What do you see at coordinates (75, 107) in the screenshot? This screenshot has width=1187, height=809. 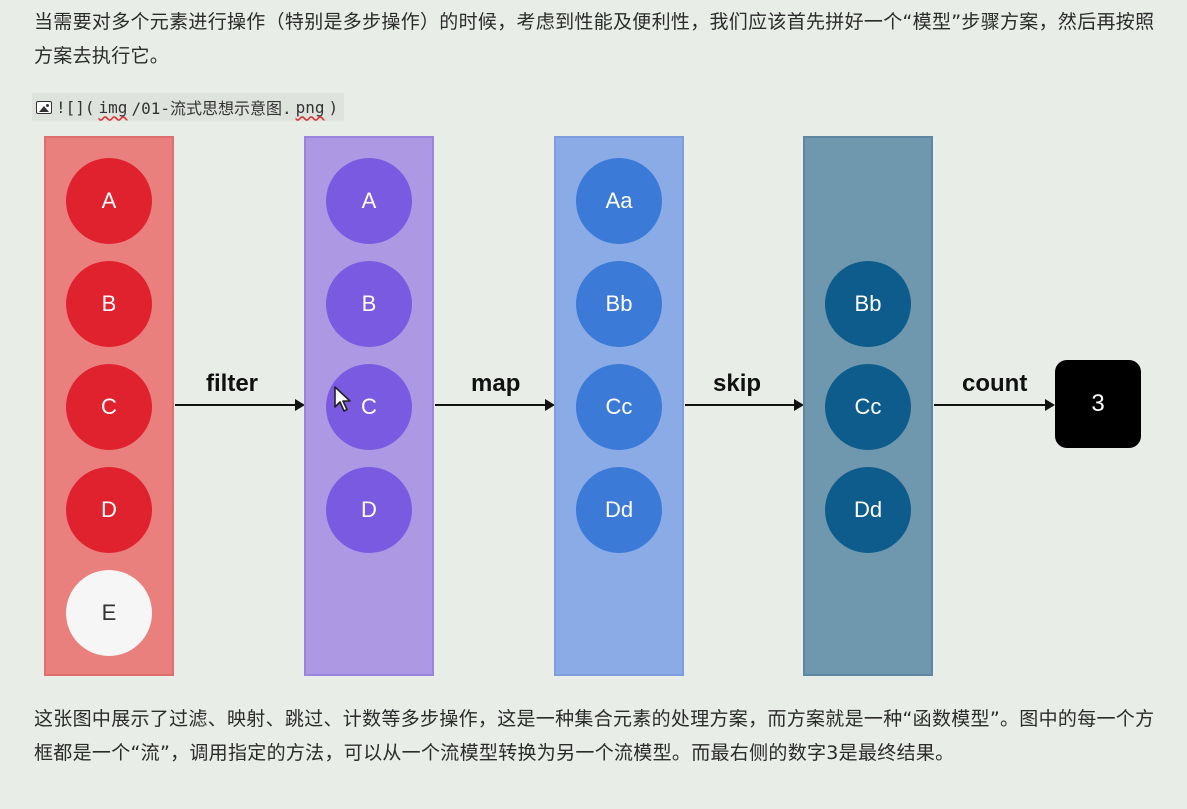 I see `image-ref-prefix: ![](` at bounding box center [75, 107].